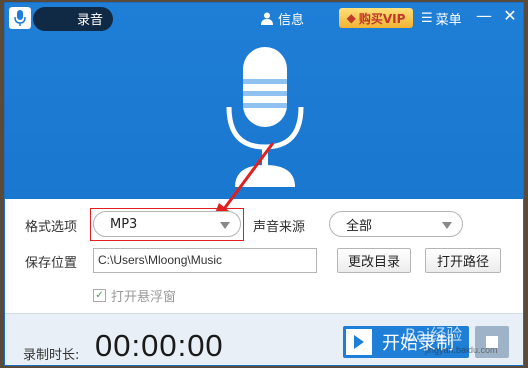  Describe the element at coordinates (264, 339) in the screenshot. I see `recording-bar: 录制时长: 00:00:00 开始录制` at that location.